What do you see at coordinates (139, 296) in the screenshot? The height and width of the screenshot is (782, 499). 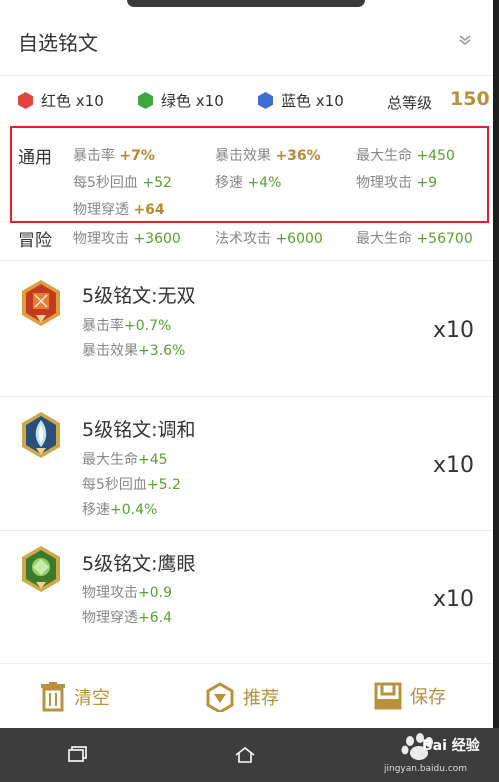 I see `rune-name: 5级铭文:无双` at bounding box center [139, 296].